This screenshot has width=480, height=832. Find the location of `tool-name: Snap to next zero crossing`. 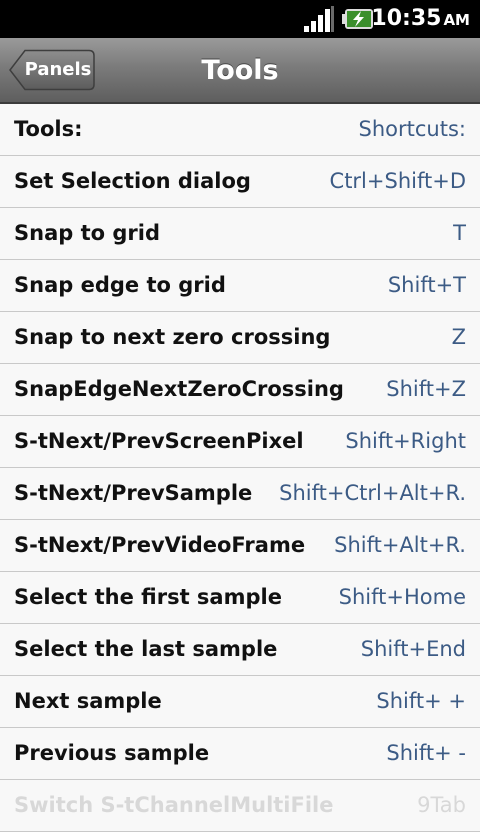

tool-name: Snap to next zero crossing is located at coordinates (172, 337).